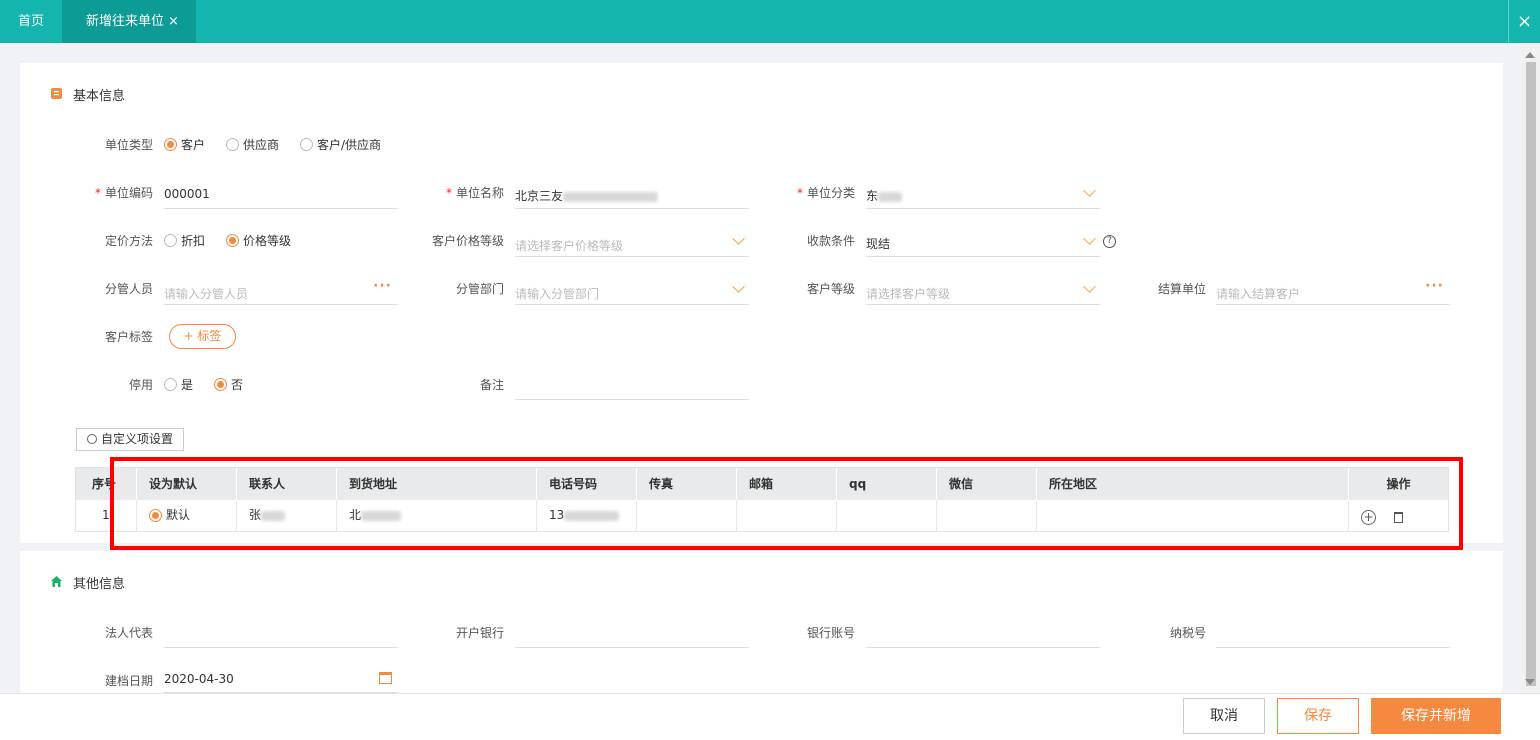  Describe the element at coordinates (140, 385) in the screenshot. I see `disabled-label: 停用` at that location.